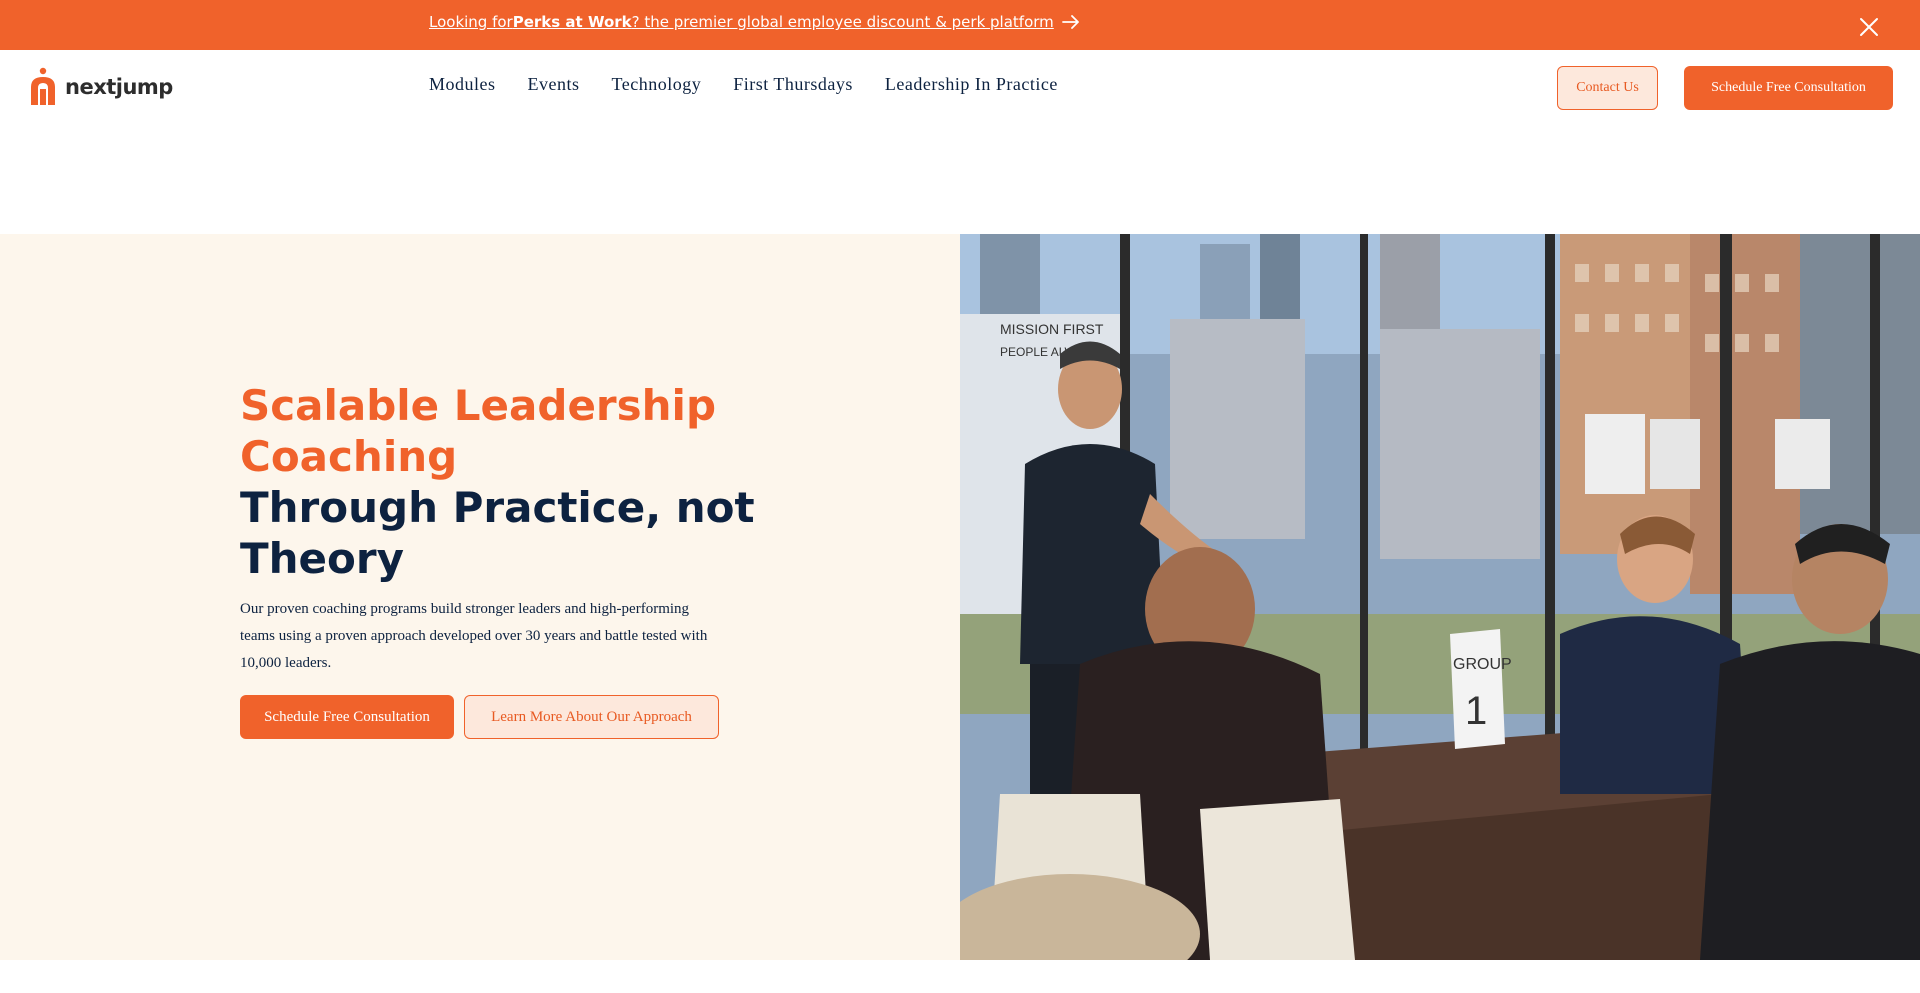 The height and width of the screenshot is (993, 1920). I want to click on announcement-prefix: Looking for, so click(471, 22).